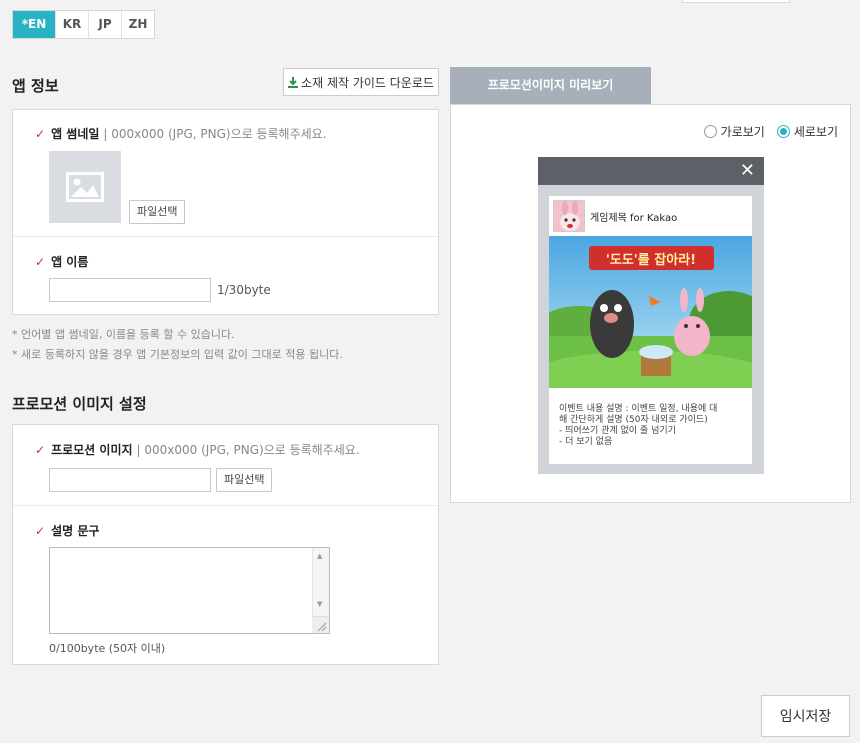  Describe the element at coordinates (617, 431) in the screenshot. I see `desc-line-3: - 띄어쓰기 관계 없이 줄 넘기기` at that location.